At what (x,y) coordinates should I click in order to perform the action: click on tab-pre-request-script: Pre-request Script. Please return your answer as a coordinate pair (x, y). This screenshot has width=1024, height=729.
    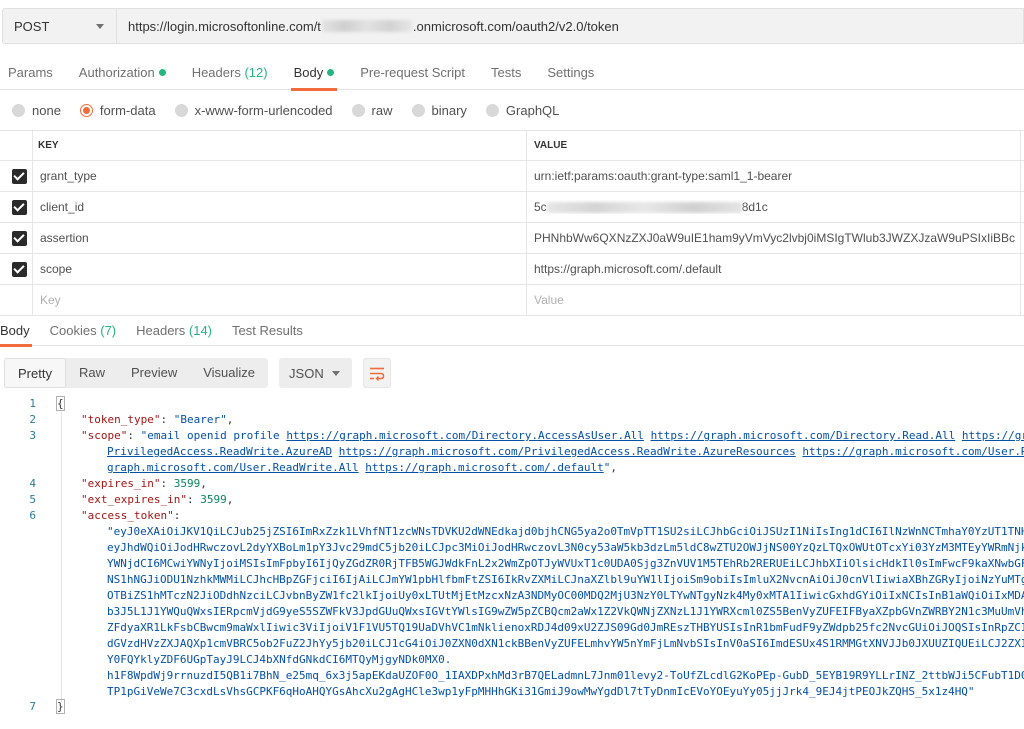
    Looking at the image, I should click on (412, 73).